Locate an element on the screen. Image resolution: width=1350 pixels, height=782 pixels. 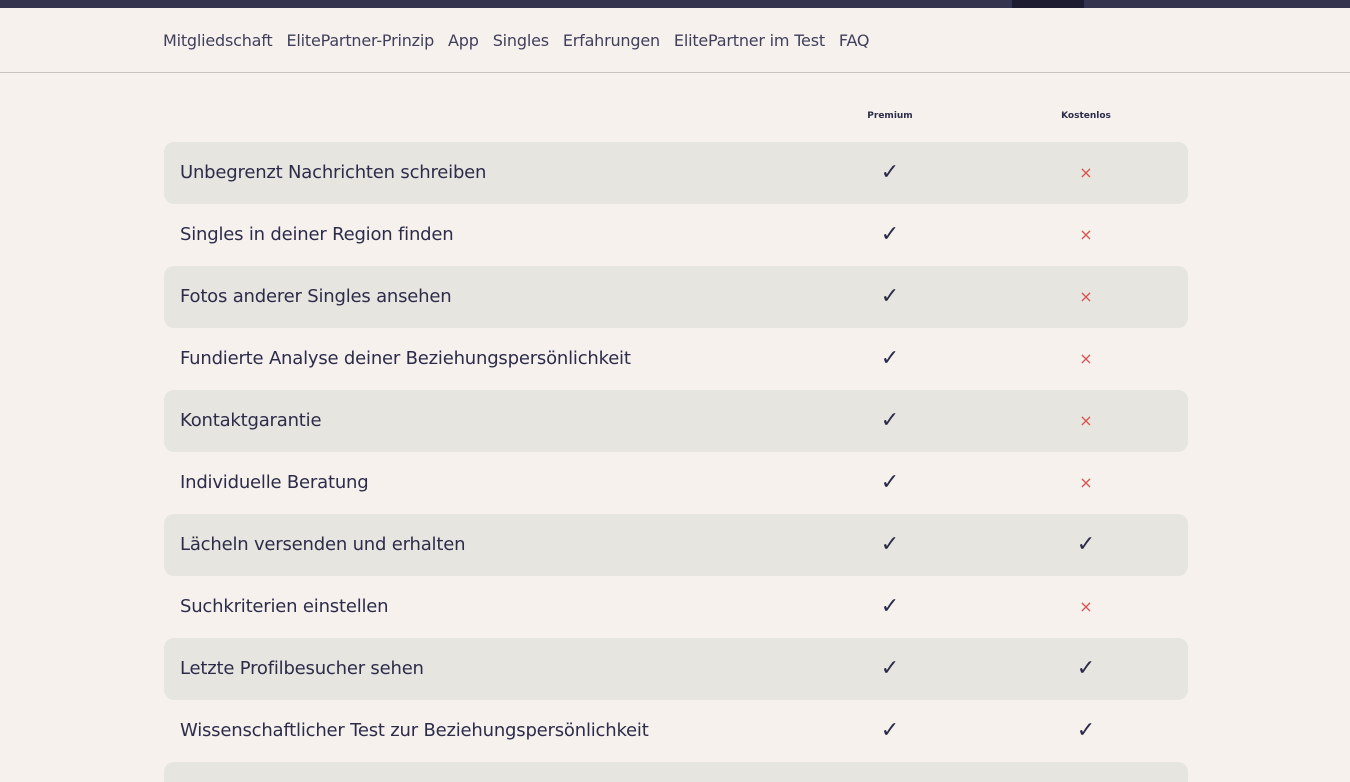
nav-item-elitepartner-im-test: ElitePartner im Test is located at coordinates (749, 40).